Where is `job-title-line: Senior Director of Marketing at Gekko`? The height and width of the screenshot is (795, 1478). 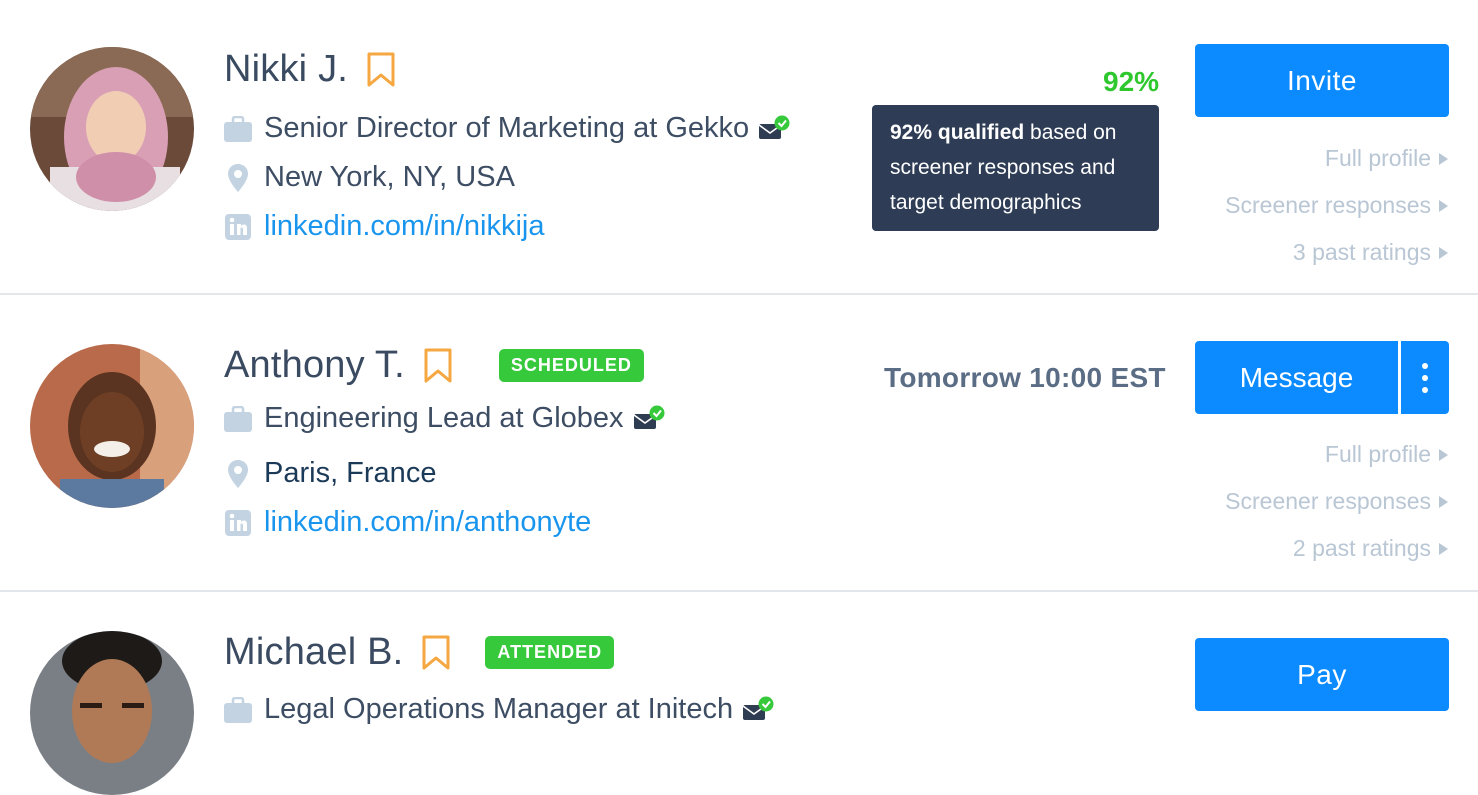 job-title-line: Senior Director of Marketing at Gekko is located at coordinates (507, 128).